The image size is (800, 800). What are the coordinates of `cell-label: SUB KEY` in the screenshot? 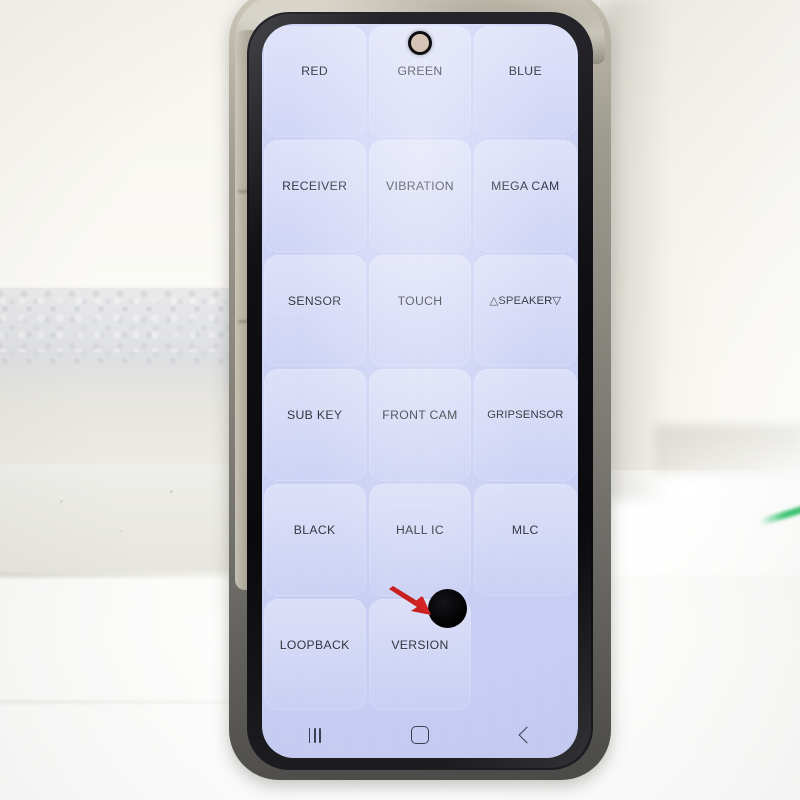 It's located at (315, 415).